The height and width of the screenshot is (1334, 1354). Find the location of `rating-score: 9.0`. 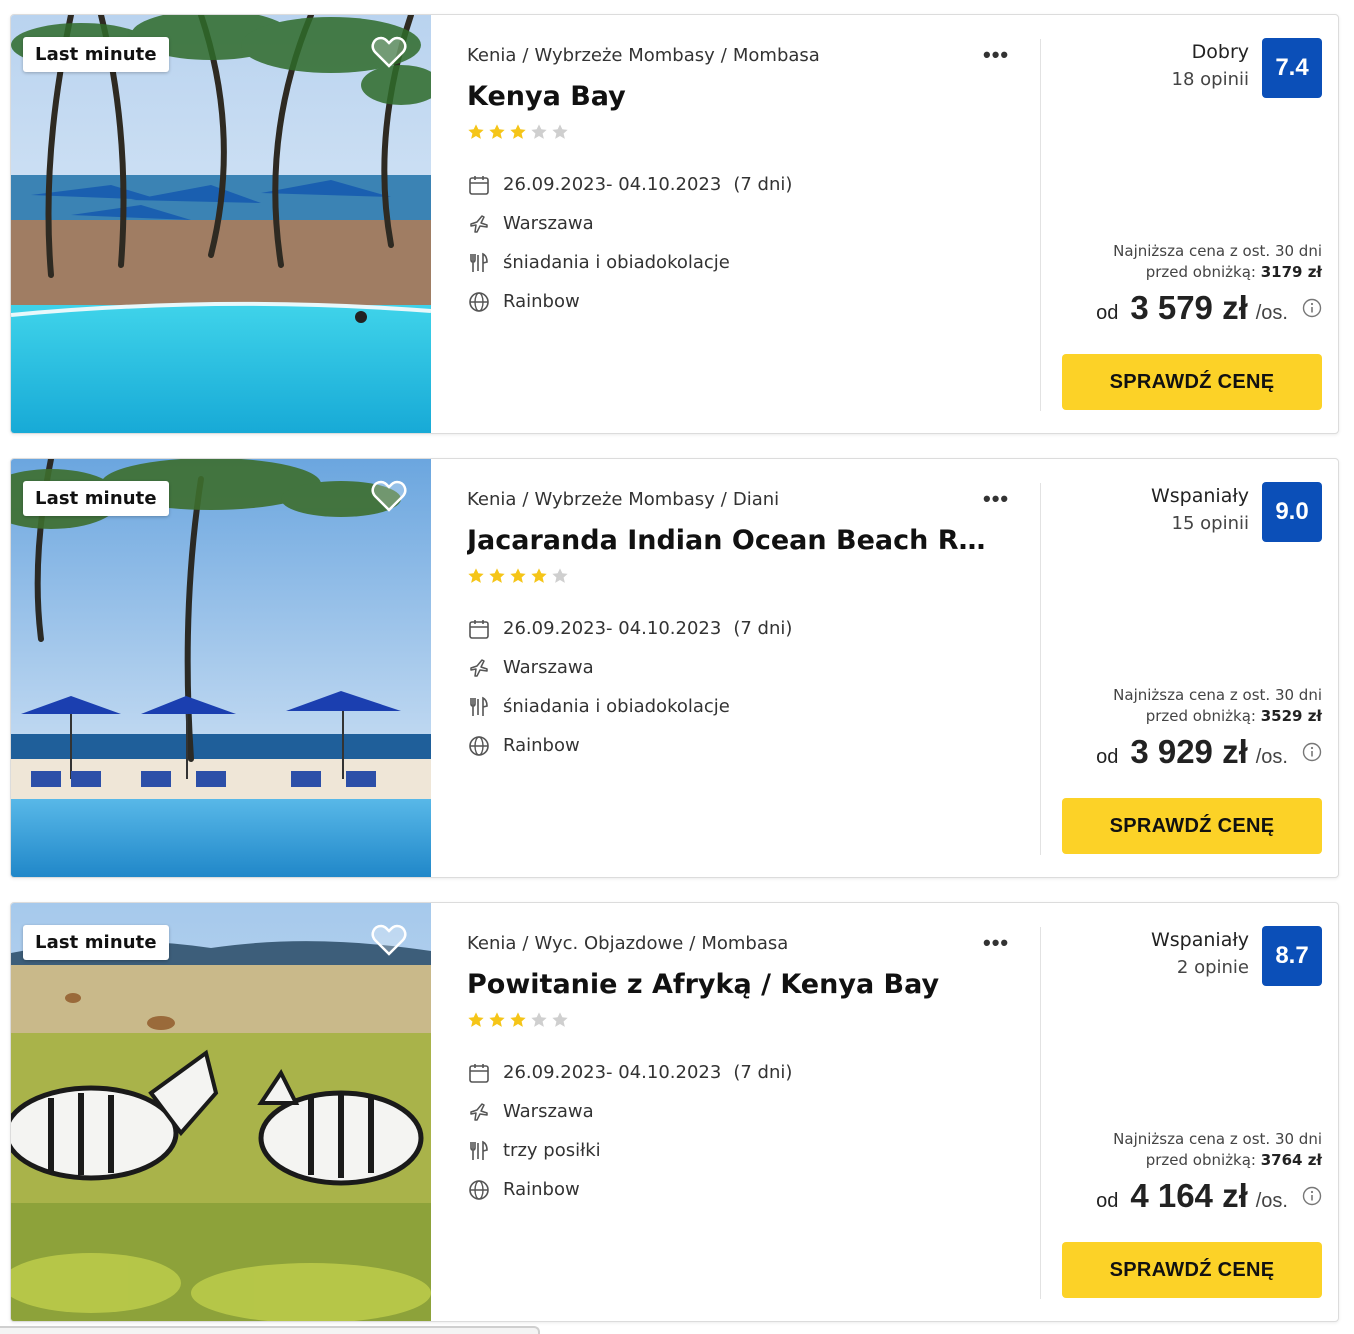

rating-score: 9.0 is located at coordinates (1292, 512).